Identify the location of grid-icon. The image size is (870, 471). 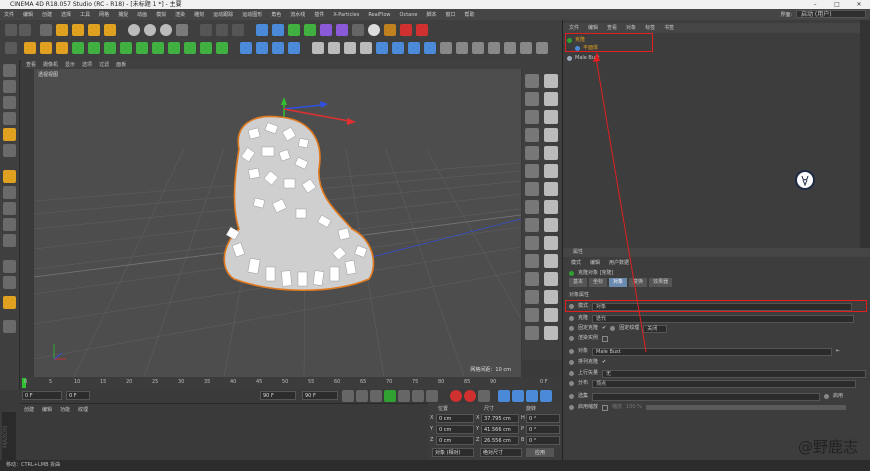
(9, 326).